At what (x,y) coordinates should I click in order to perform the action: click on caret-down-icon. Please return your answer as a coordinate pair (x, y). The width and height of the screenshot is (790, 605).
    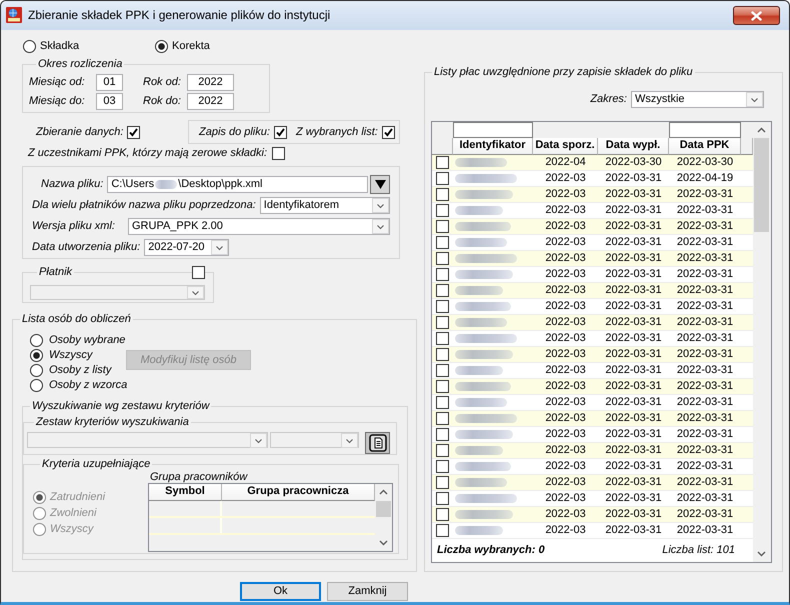
    Looking at the image, I should click on (380, 184).